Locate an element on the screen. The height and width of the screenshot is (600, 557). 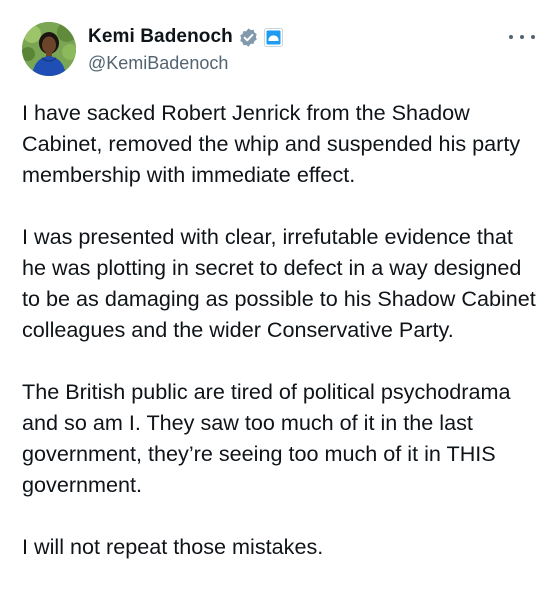
avatar is located at coordinates (49, 49).